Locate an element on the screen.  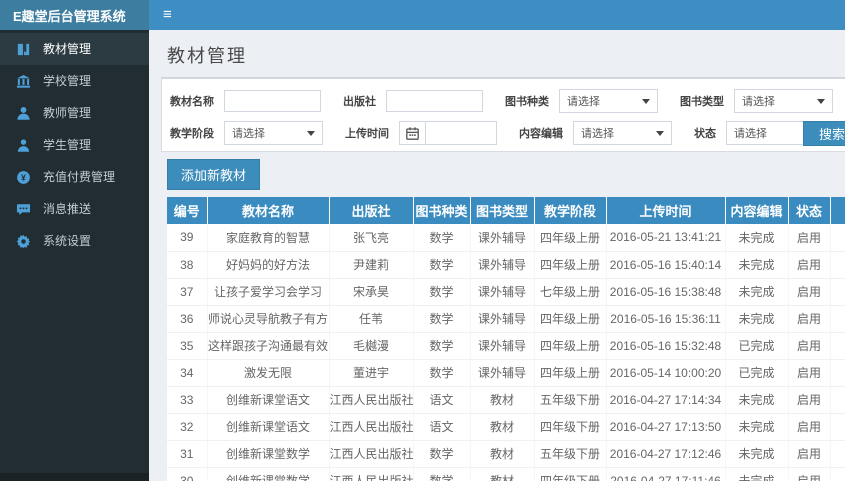
cell-stage: 七年级上册 is located at coordinates (570, 292).